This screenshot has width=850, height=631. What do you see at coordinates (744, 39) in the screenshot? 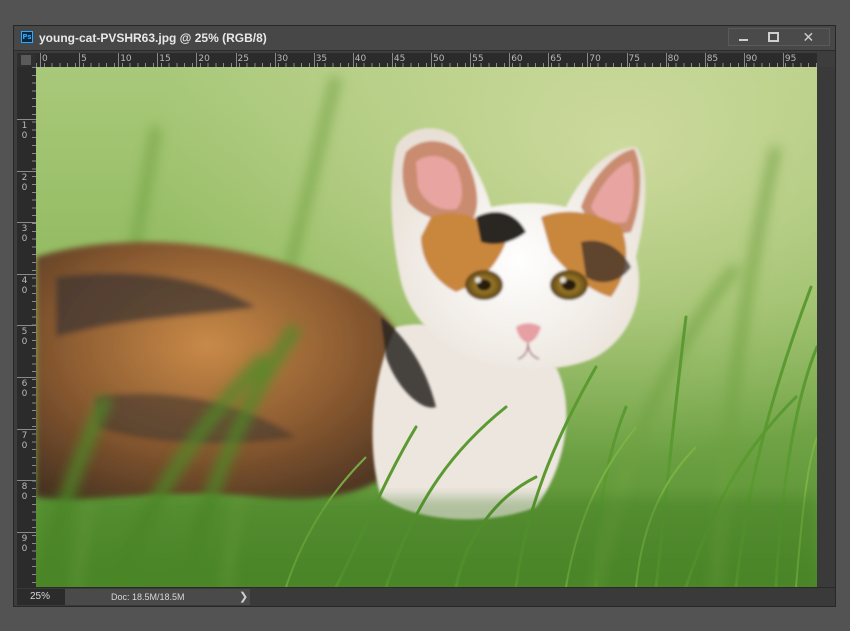
I see `minimize-icon` at bounding box center [744, 39].